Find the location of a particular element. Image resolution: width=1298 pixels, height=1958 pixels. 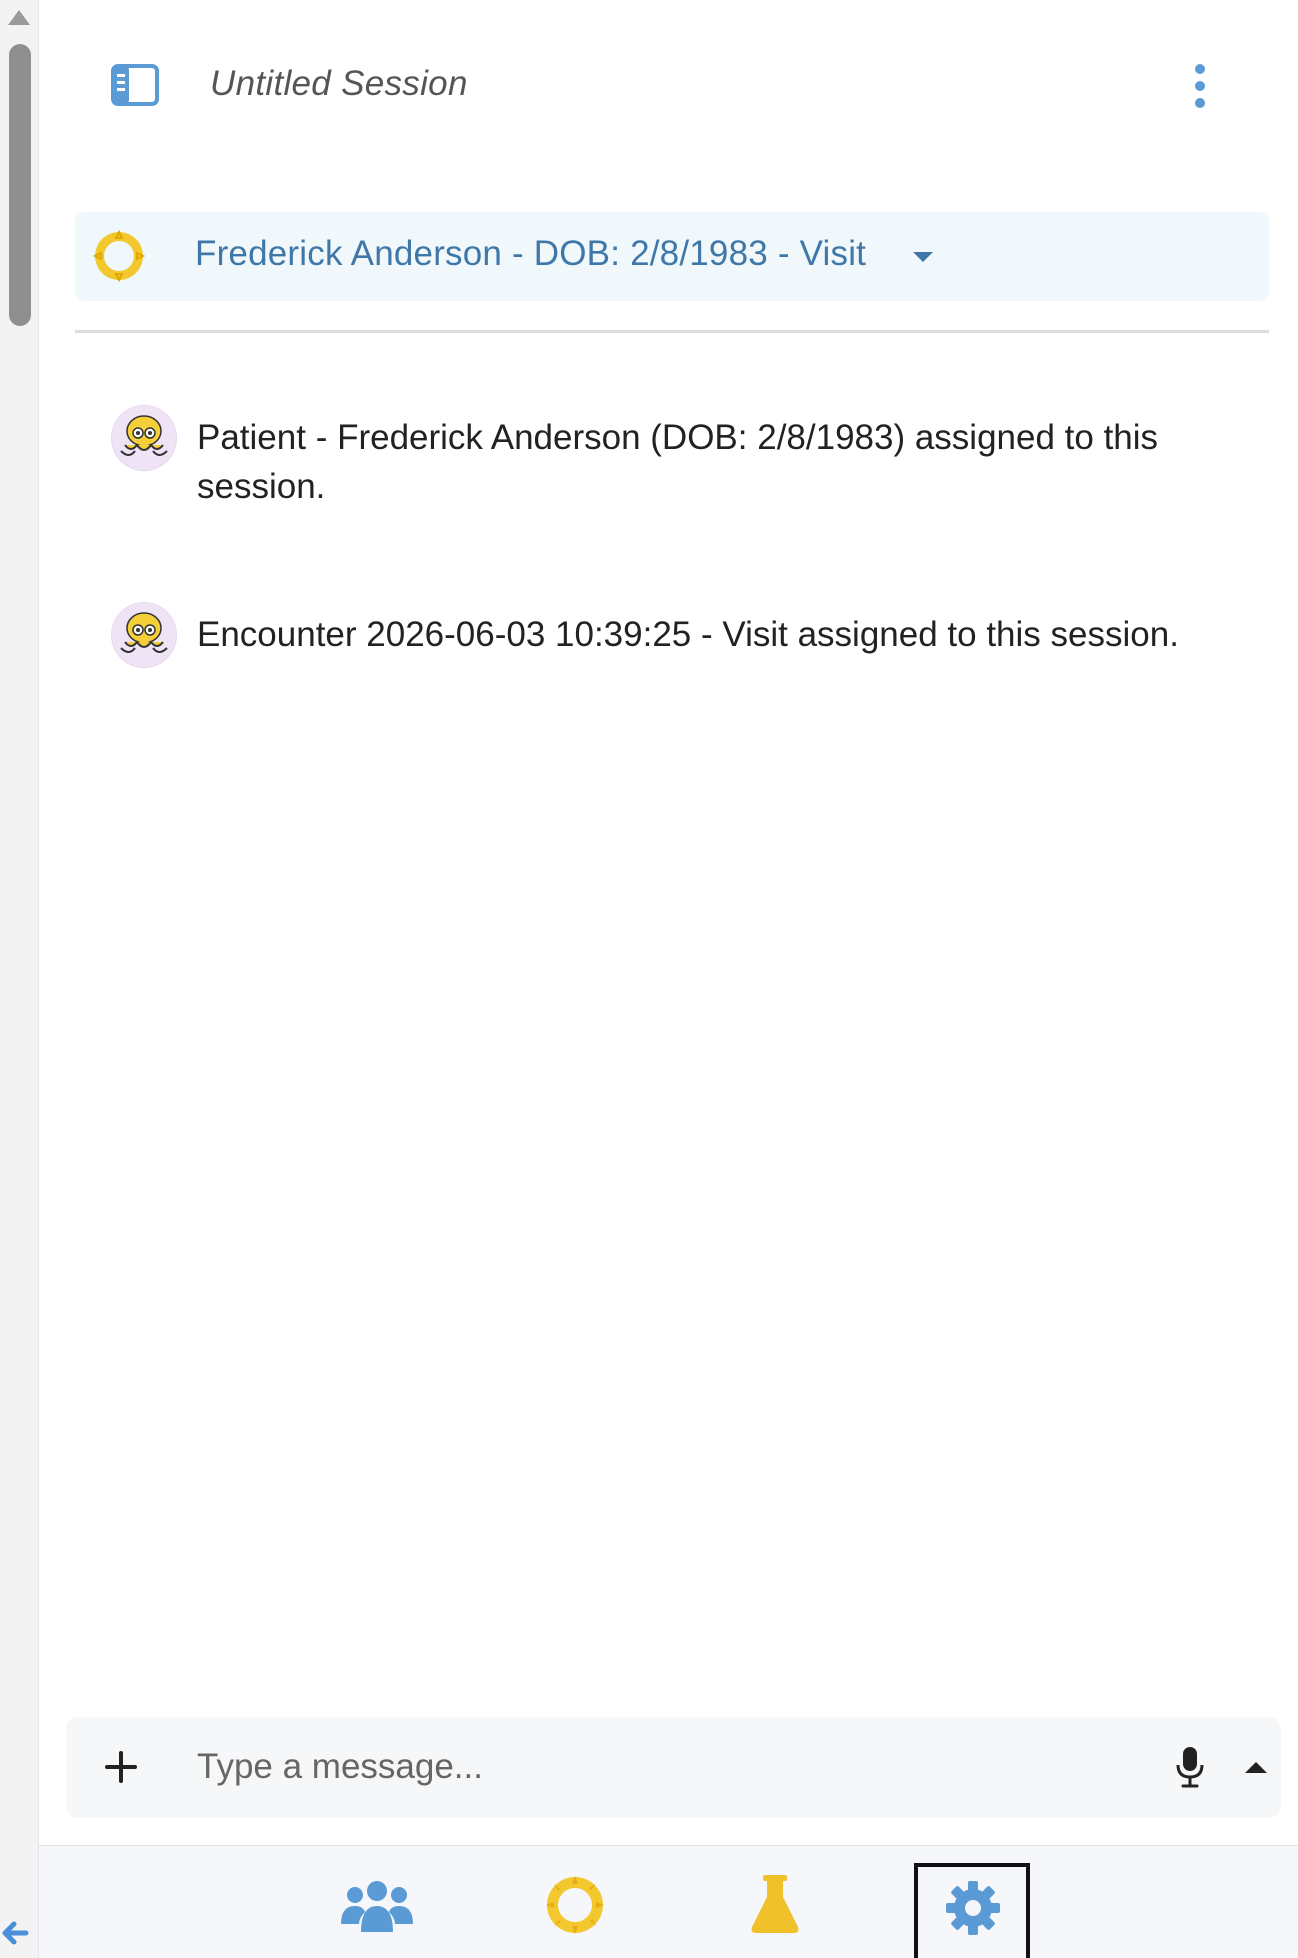

chevron-down-icon is located at coordinates (923, 257).